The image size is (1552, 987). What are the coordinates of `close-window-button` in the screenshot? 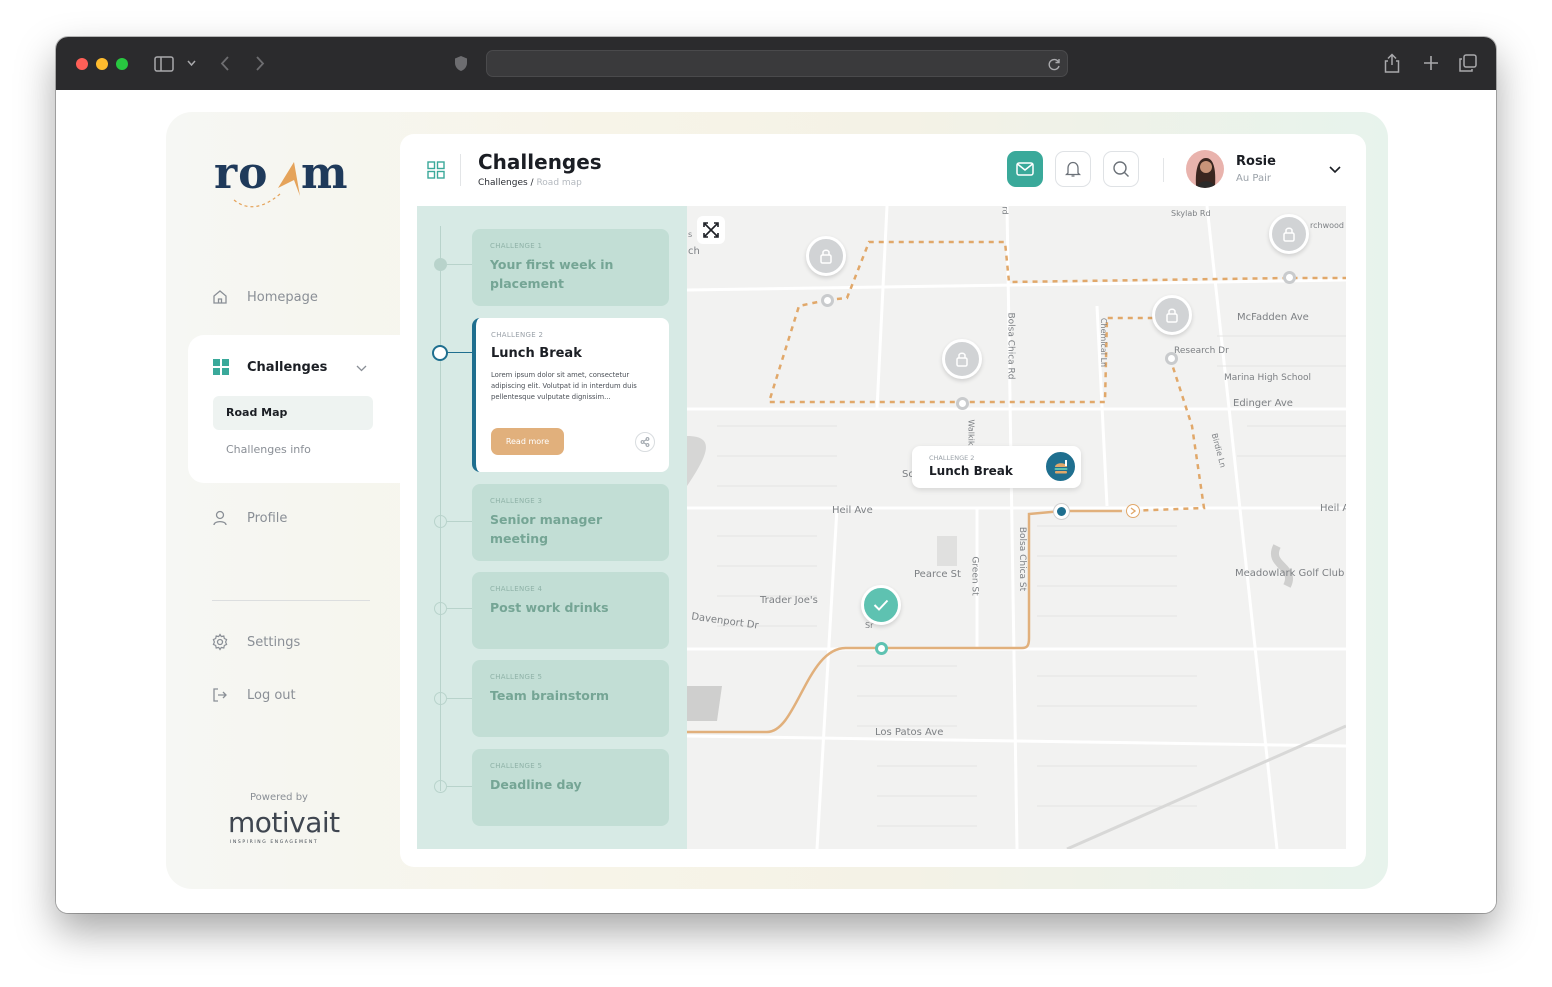 It's located at (82, 64).